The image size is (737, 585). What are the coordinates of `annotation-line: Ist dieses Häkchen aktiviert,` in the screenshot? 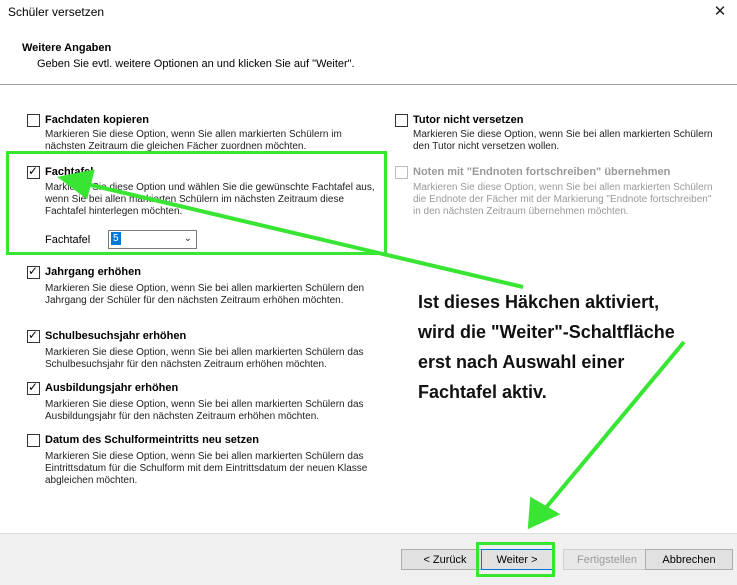 It's located at (539, 302).